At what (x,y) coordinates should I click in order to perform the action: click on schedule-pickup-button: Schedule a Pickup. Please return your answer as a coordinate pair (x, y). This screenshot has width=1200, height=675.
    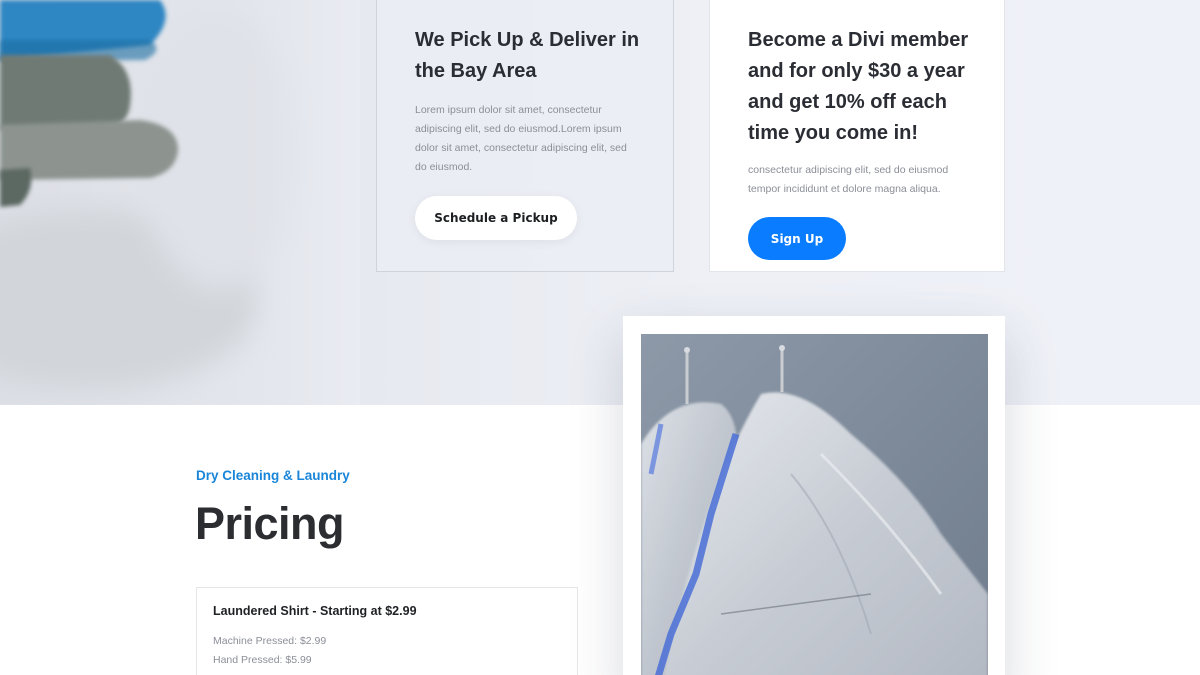
    Looking at the image, I should click on (496, 218).